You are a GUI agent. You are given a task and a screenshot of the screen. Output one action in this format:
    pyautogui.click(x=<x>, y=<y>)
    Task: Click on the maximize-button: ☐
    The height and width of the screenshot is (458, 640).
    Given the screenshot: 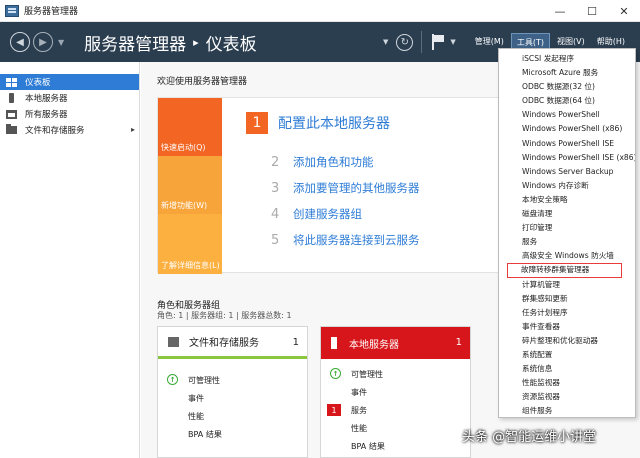 What is the action you would take?
    pyautogui.click(x=592, y=11)
    